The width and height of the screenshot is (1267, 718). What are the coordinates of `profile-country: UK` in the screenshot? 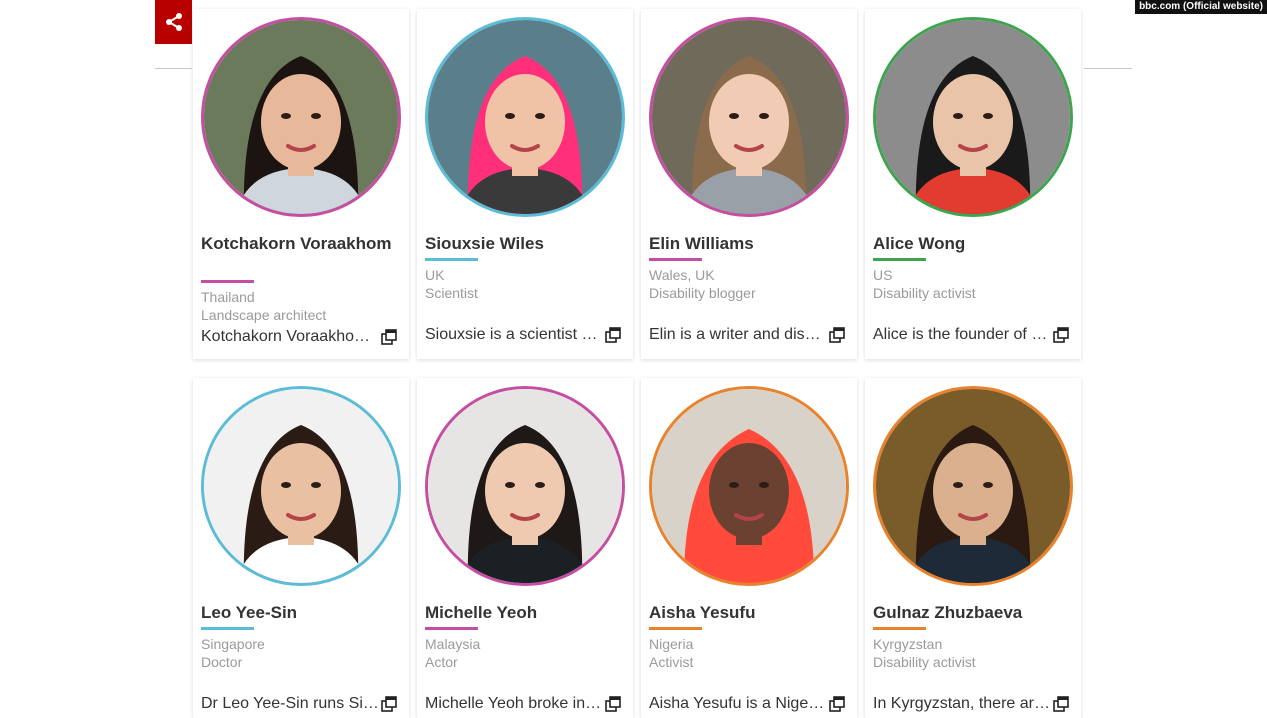 It's located at (435, 275).